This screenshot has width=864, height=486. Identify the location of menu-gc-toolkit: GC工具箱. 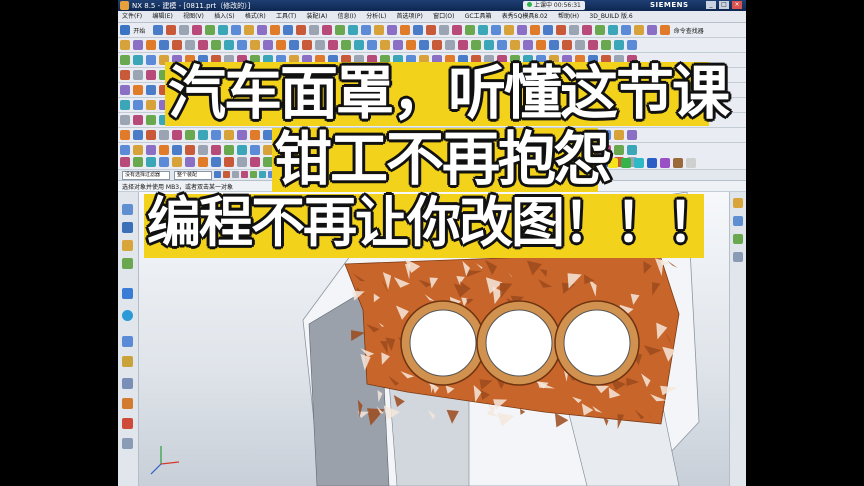
(478, 16).